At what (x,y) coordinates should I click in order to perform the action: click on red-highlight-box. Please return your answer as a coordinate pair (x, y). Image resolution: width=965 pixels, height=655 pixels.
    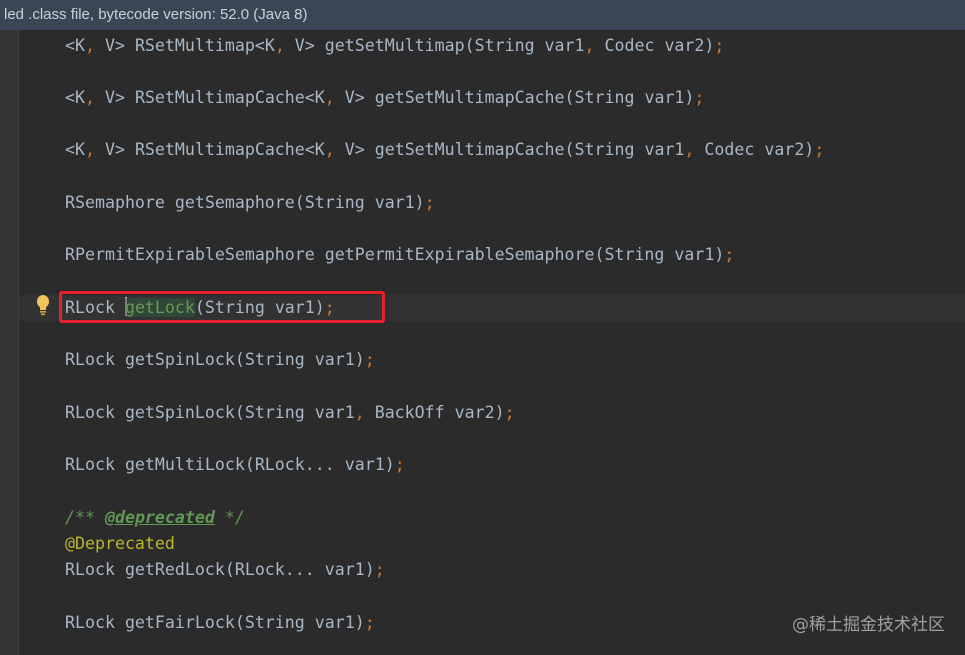
    Looking at the image, I should click on (222, 307).